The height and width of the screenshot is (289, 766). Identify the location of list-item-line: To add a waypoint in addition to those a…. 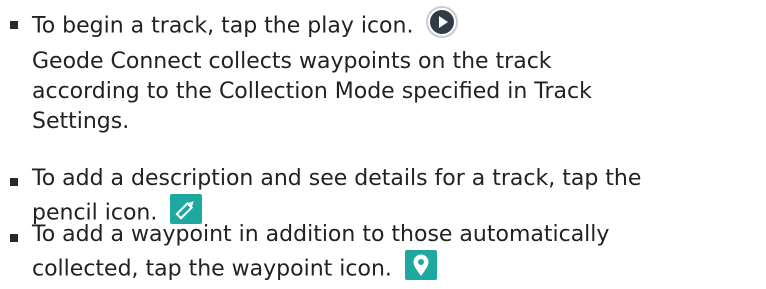
(321, 234).